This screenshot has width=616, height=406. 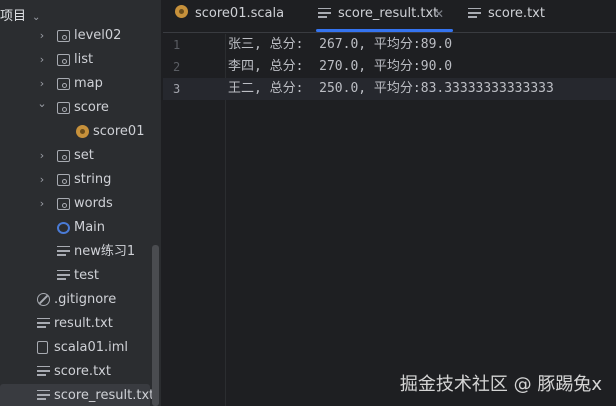 What do you see at coordinates (91, 107) in the screenshot?
I see `tree-item-label: score` at bounding box center [91, 107].